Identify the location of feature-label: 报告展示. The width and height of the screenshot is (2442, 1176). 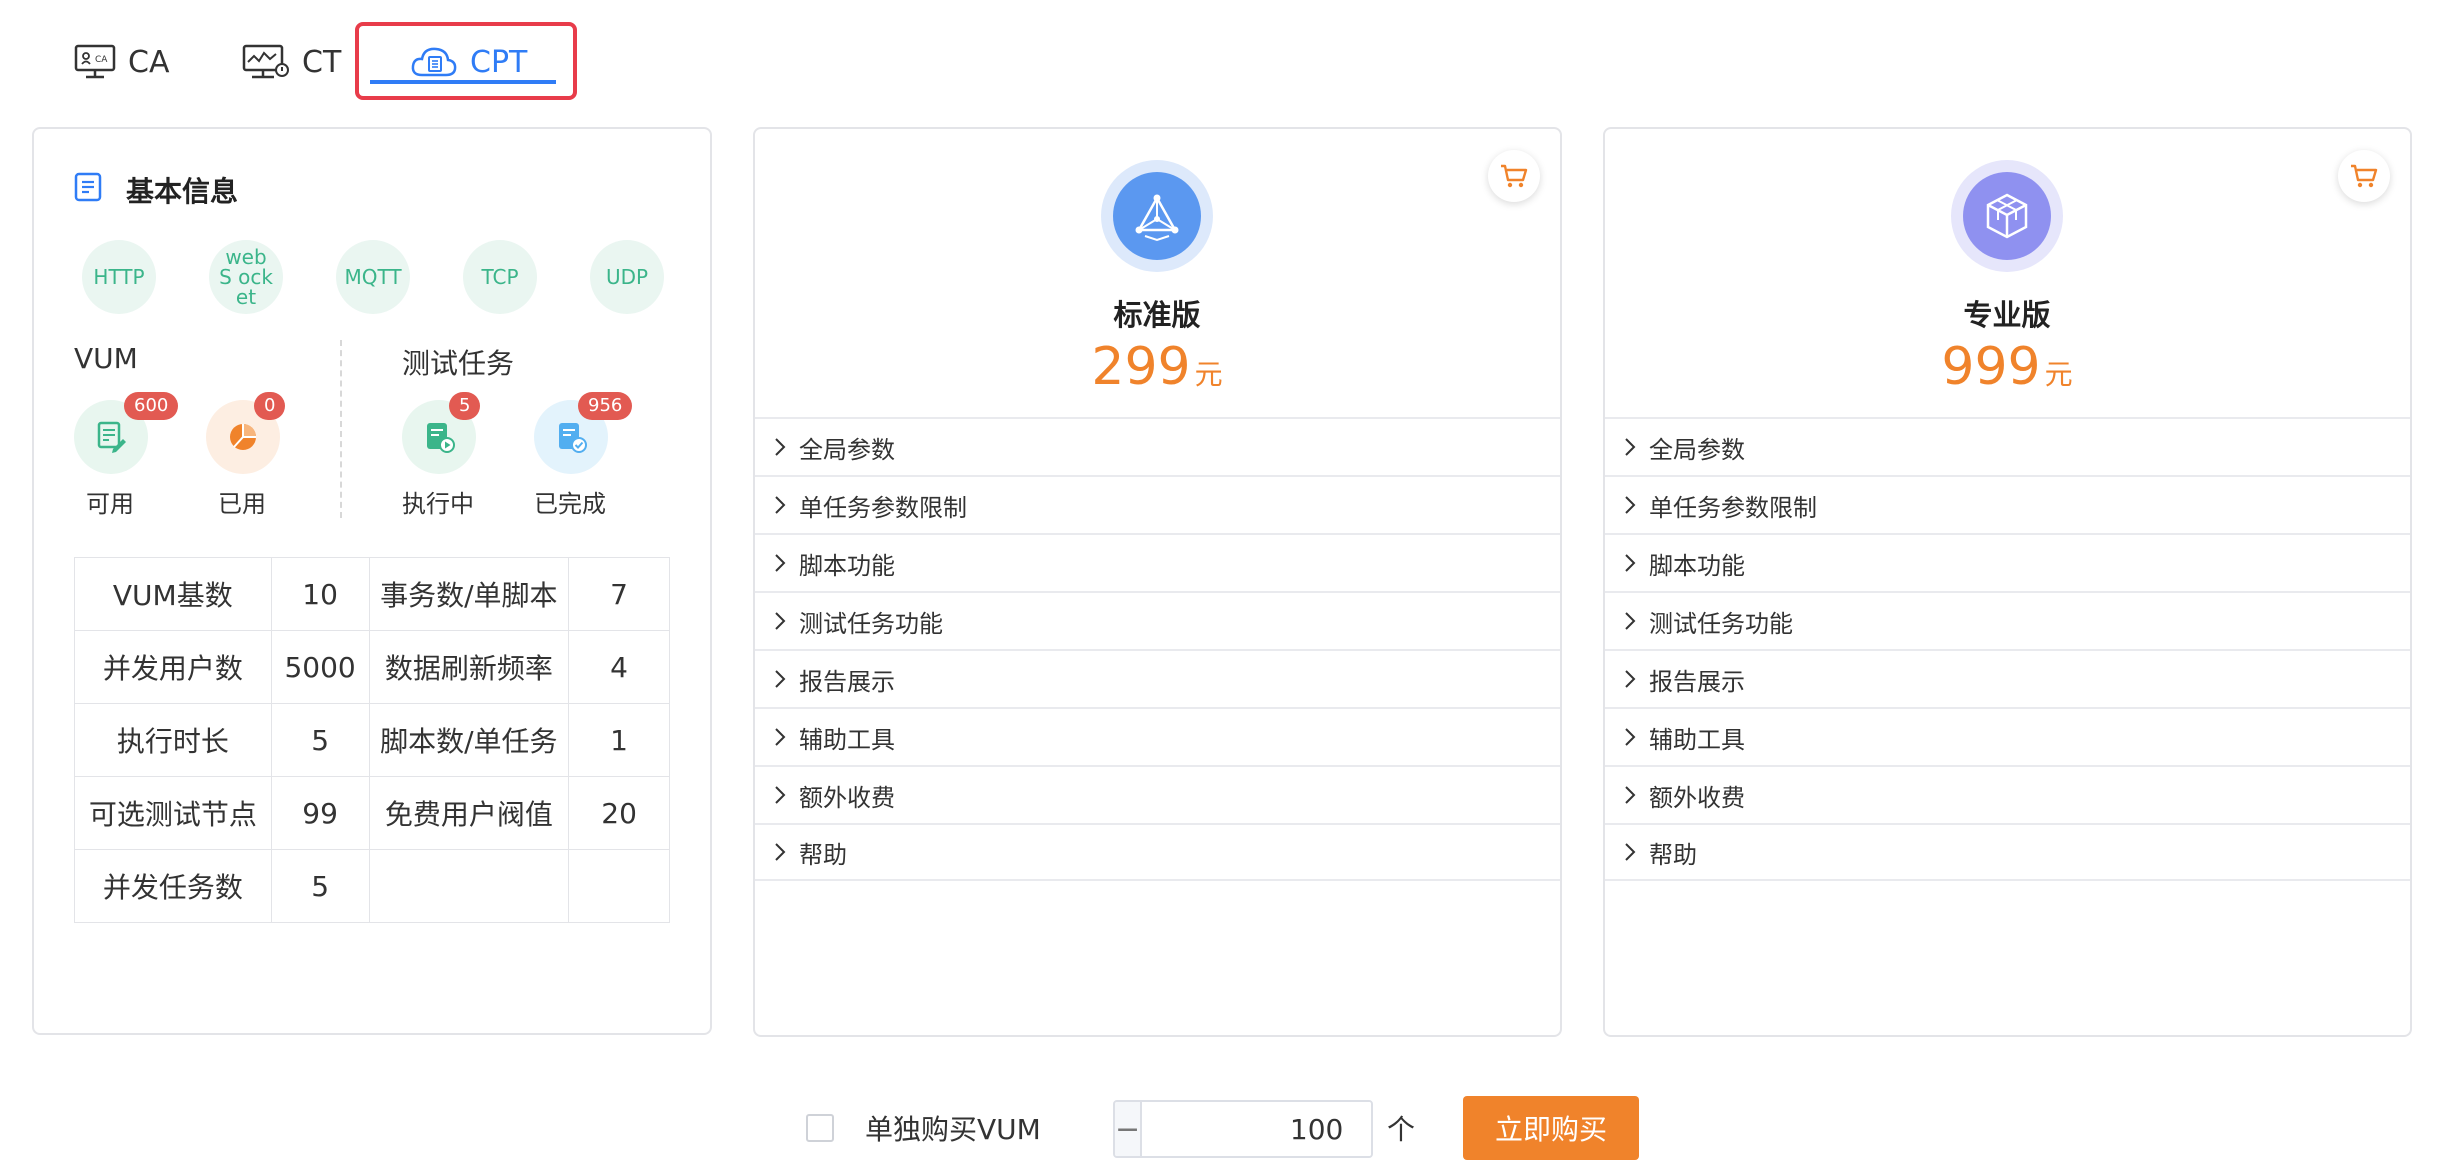
(847, 681).